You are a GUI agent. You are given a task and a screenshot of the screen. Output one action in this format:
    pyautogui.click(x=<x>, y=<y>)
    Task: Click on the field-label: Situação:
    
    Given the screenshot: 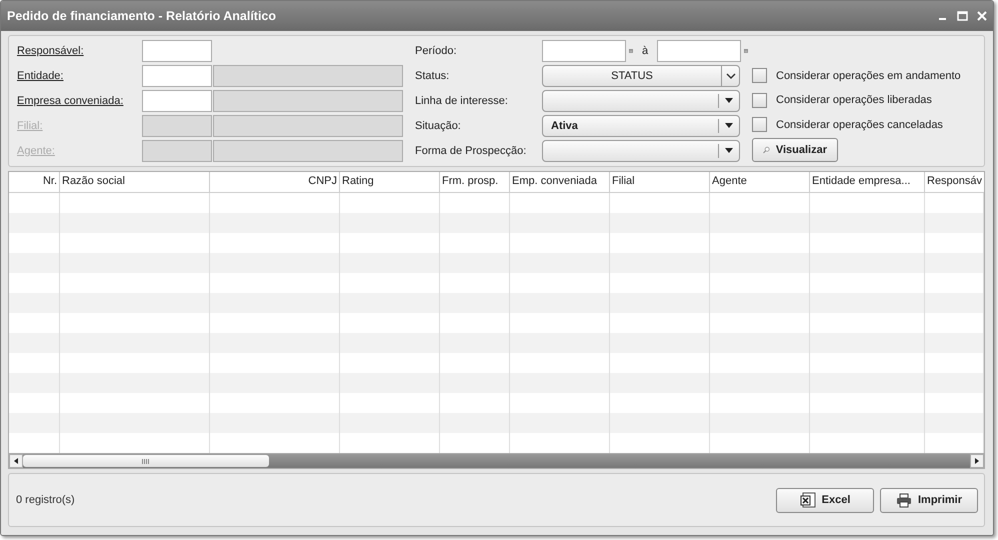 What is the action you would take?
    pyautogui.click(x=438, y=126)
    